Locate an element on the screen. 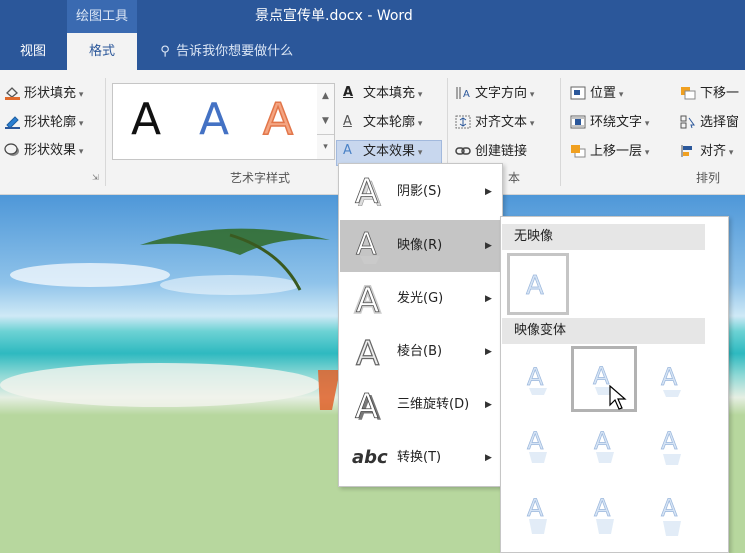 This screenshot has height=553, width=745. reflection-variation-4: A is located at coordinates (538, 446).